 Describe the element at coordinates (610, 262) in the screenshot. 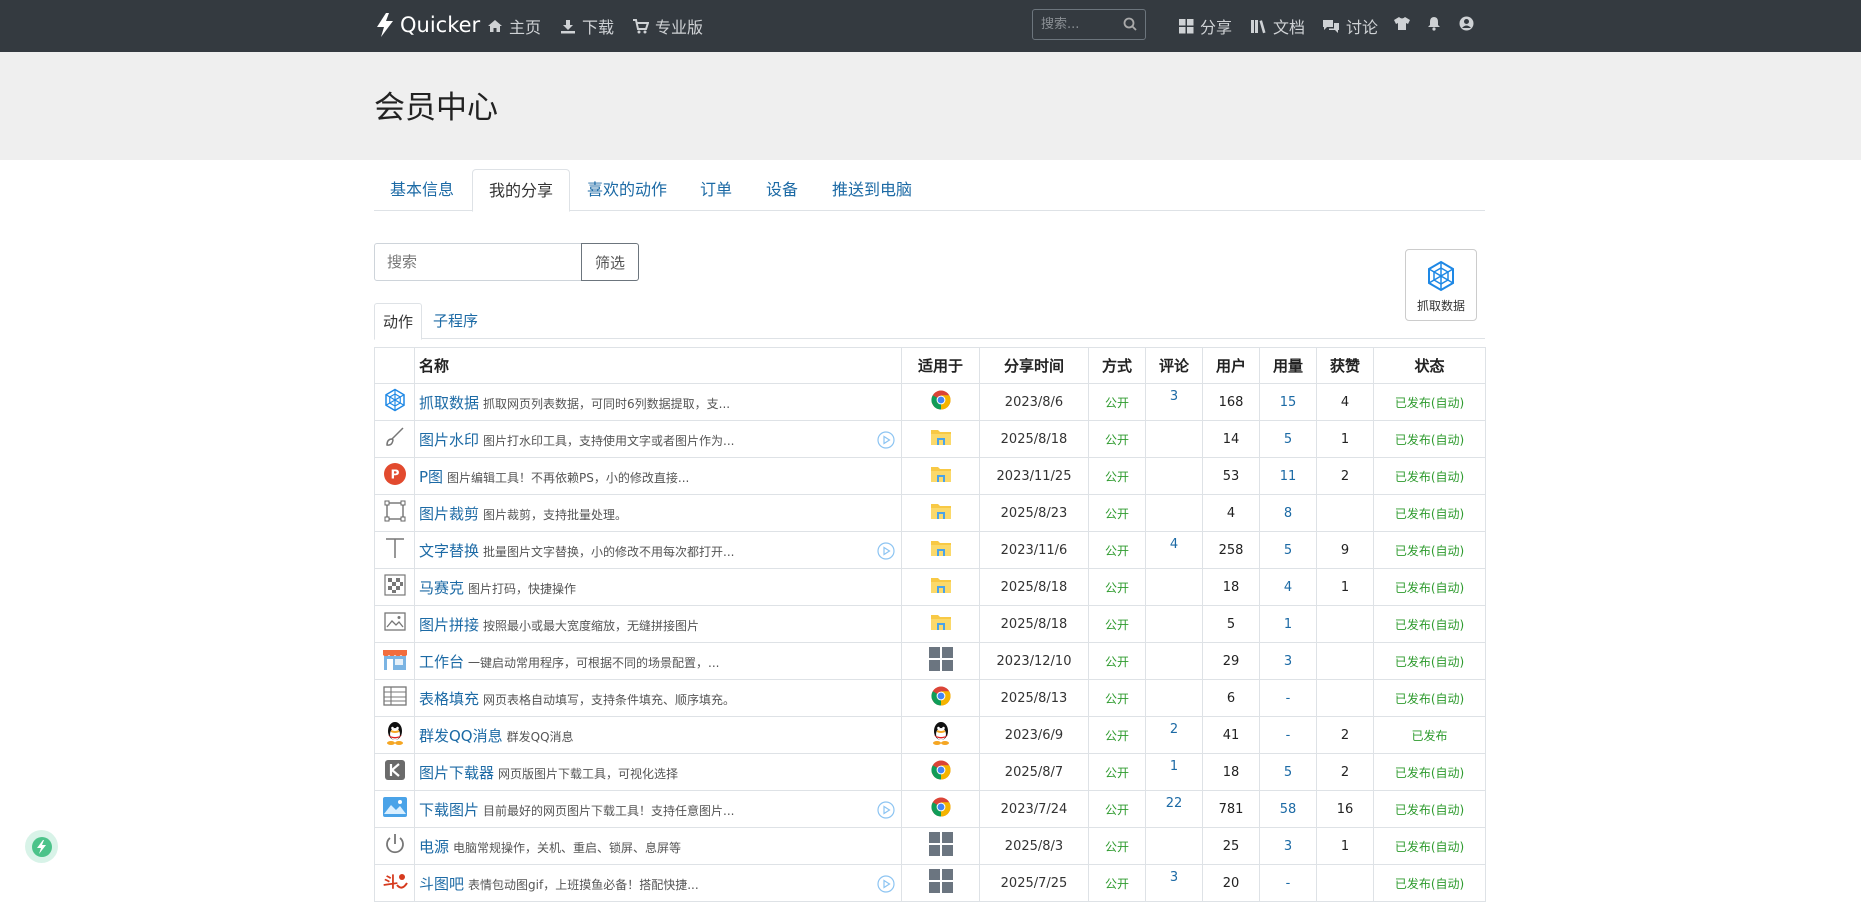

I see `filter-button: 筛选` at that location.